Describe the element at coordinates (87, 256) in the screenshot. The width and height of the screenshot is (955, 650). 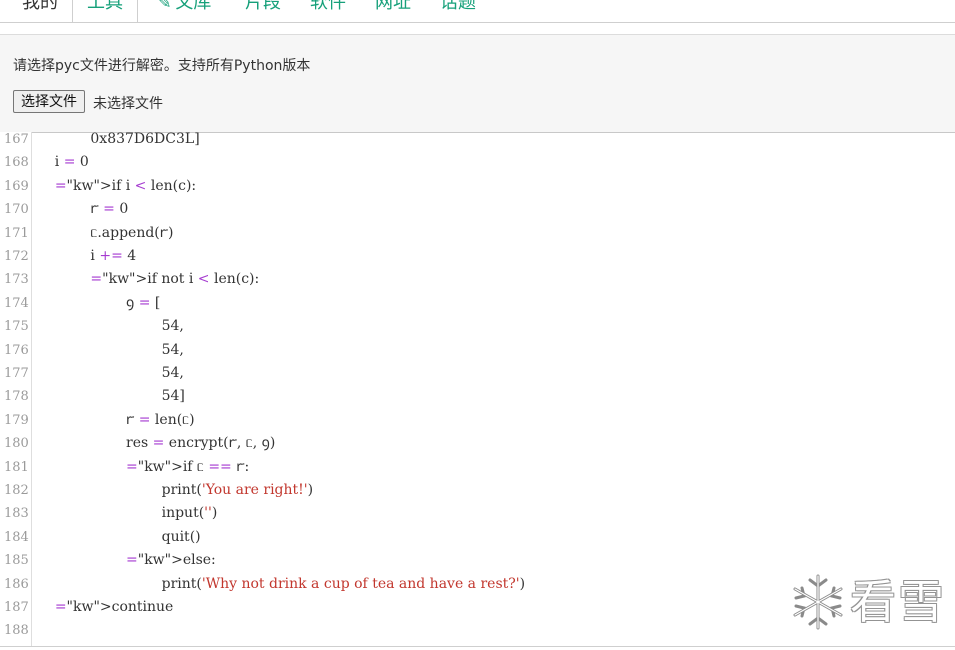
I see `line-source: i += 4` at that location.